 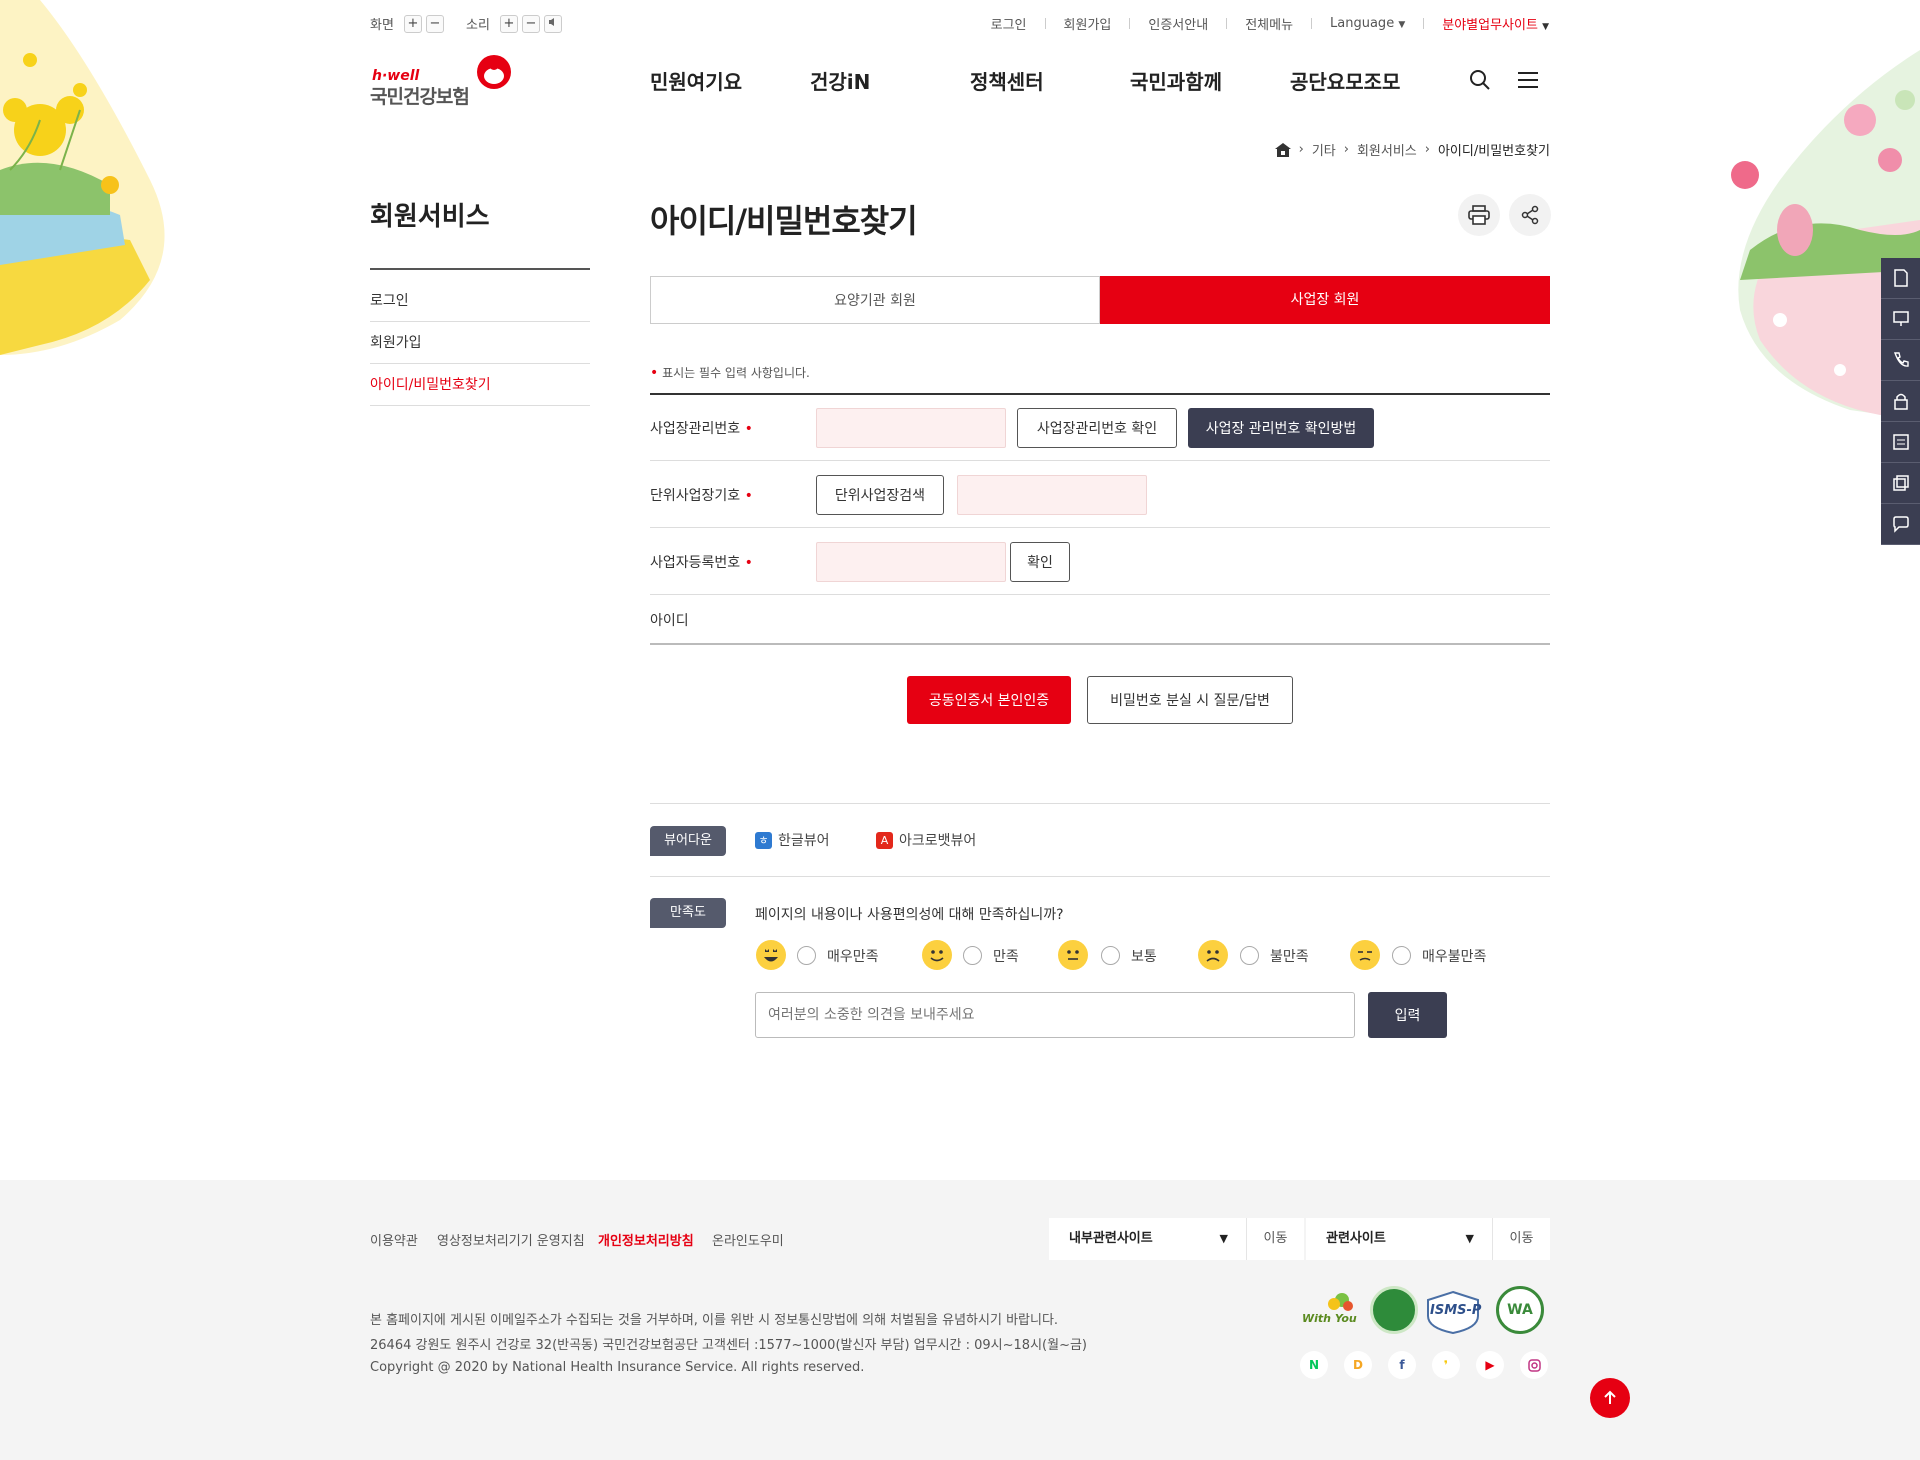 I want to click on naver-icon: N, so click(x=1314, y=1365).